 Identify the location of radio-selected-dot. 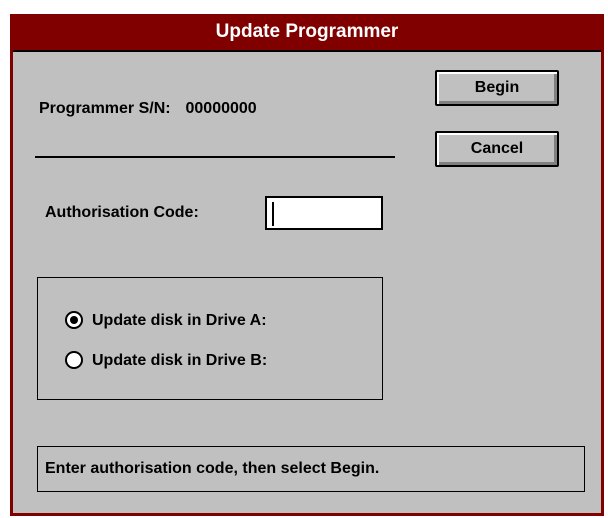
(74, 320).